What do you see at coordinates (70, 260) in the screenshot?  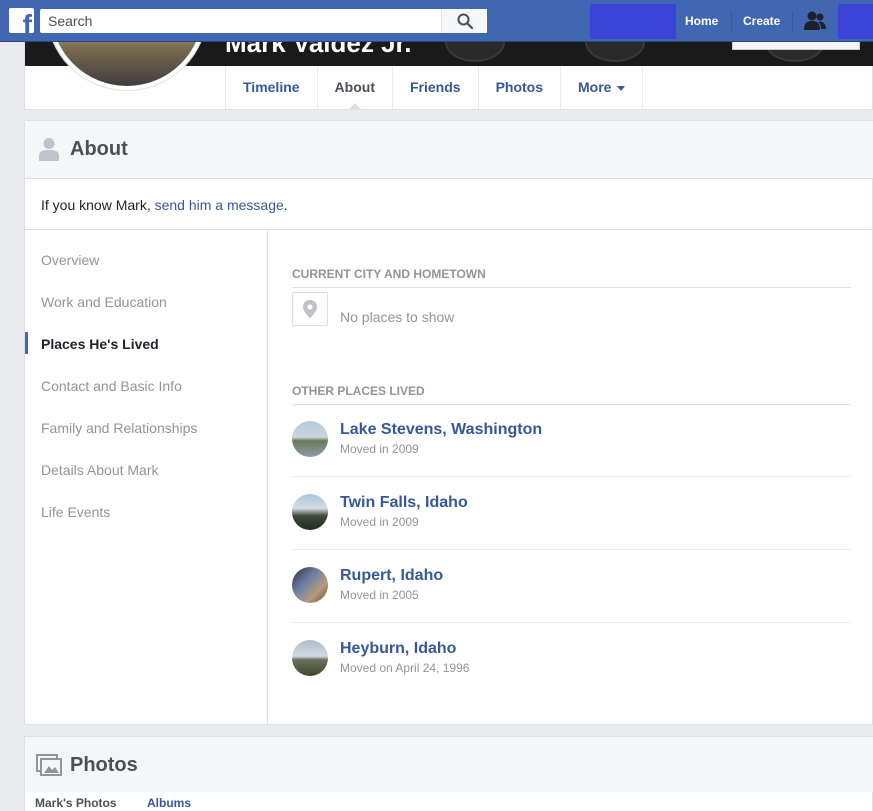 I see `sidebar-item-overview: Overview` at bounding box center [70, 260].